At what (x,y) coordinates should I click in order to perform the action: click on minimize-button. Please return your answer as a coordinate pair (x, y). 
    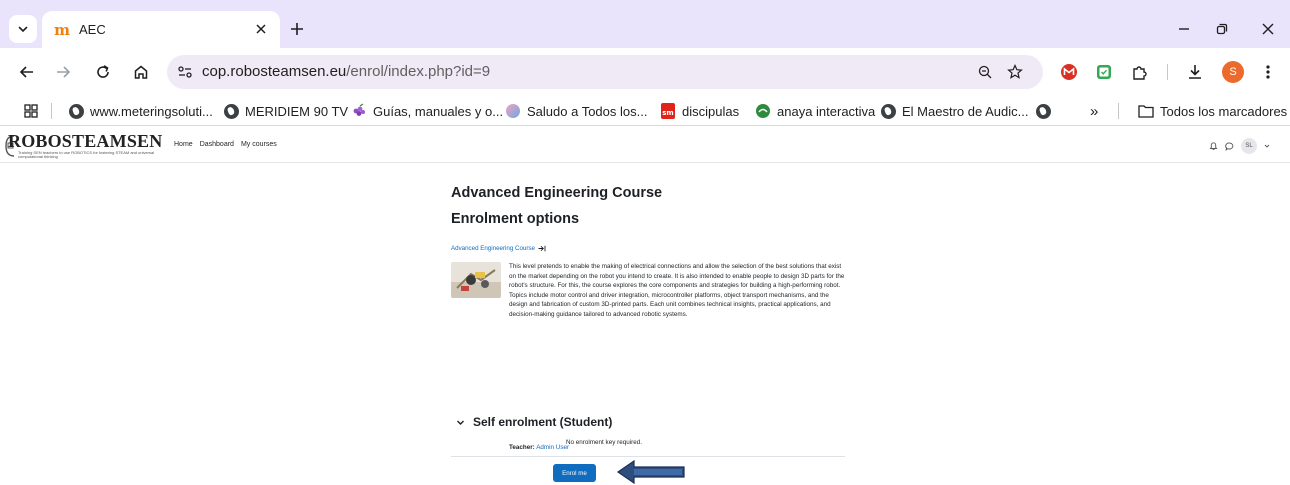
    Looking at the image, I should click on (1184, 29).